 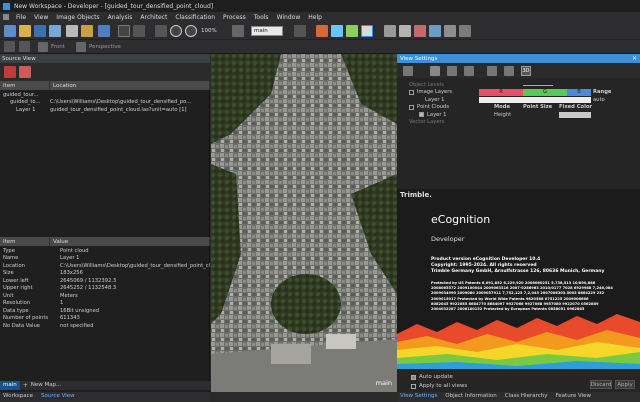 I want to click on prop-name: Unit, so click(x=8, y=295).